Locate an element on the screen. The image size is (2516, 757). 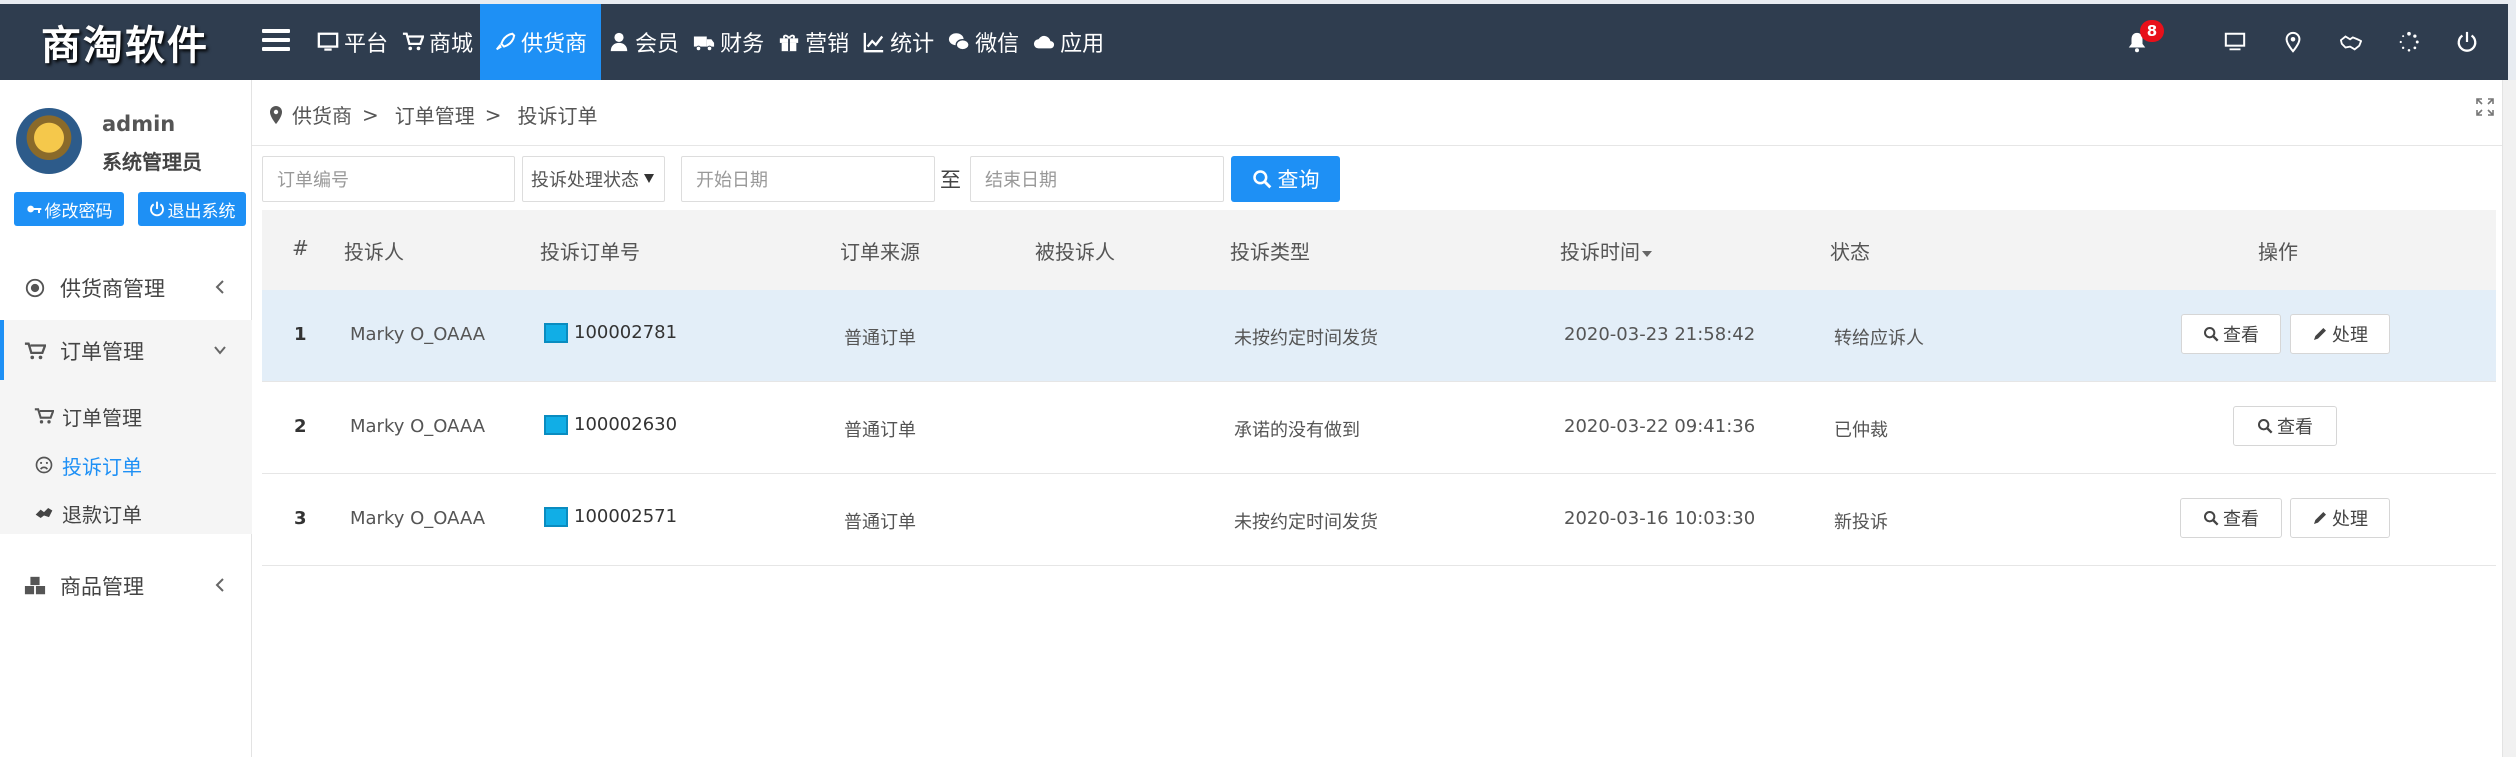
cubes-icon is located at coordinates (35, 585).